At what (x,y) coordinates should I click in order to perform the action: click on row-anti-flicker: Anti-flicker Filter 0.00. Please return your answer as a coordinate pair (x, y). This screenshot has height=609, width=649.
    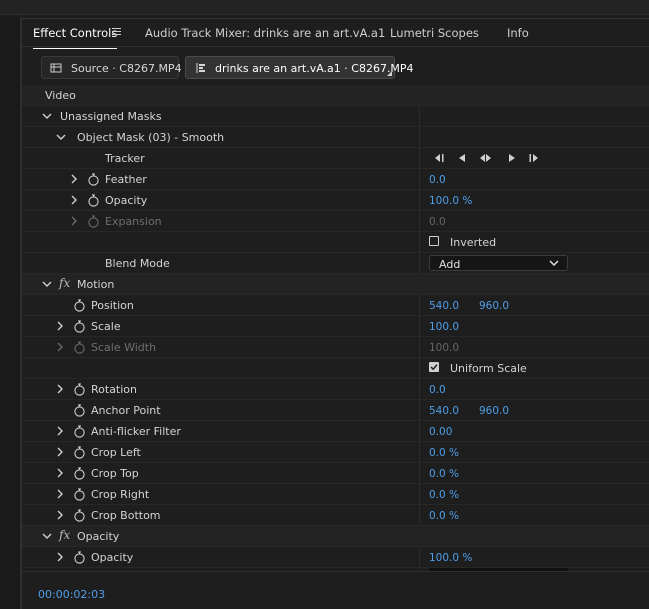
    Looking at the image, I should click on (335, 431).